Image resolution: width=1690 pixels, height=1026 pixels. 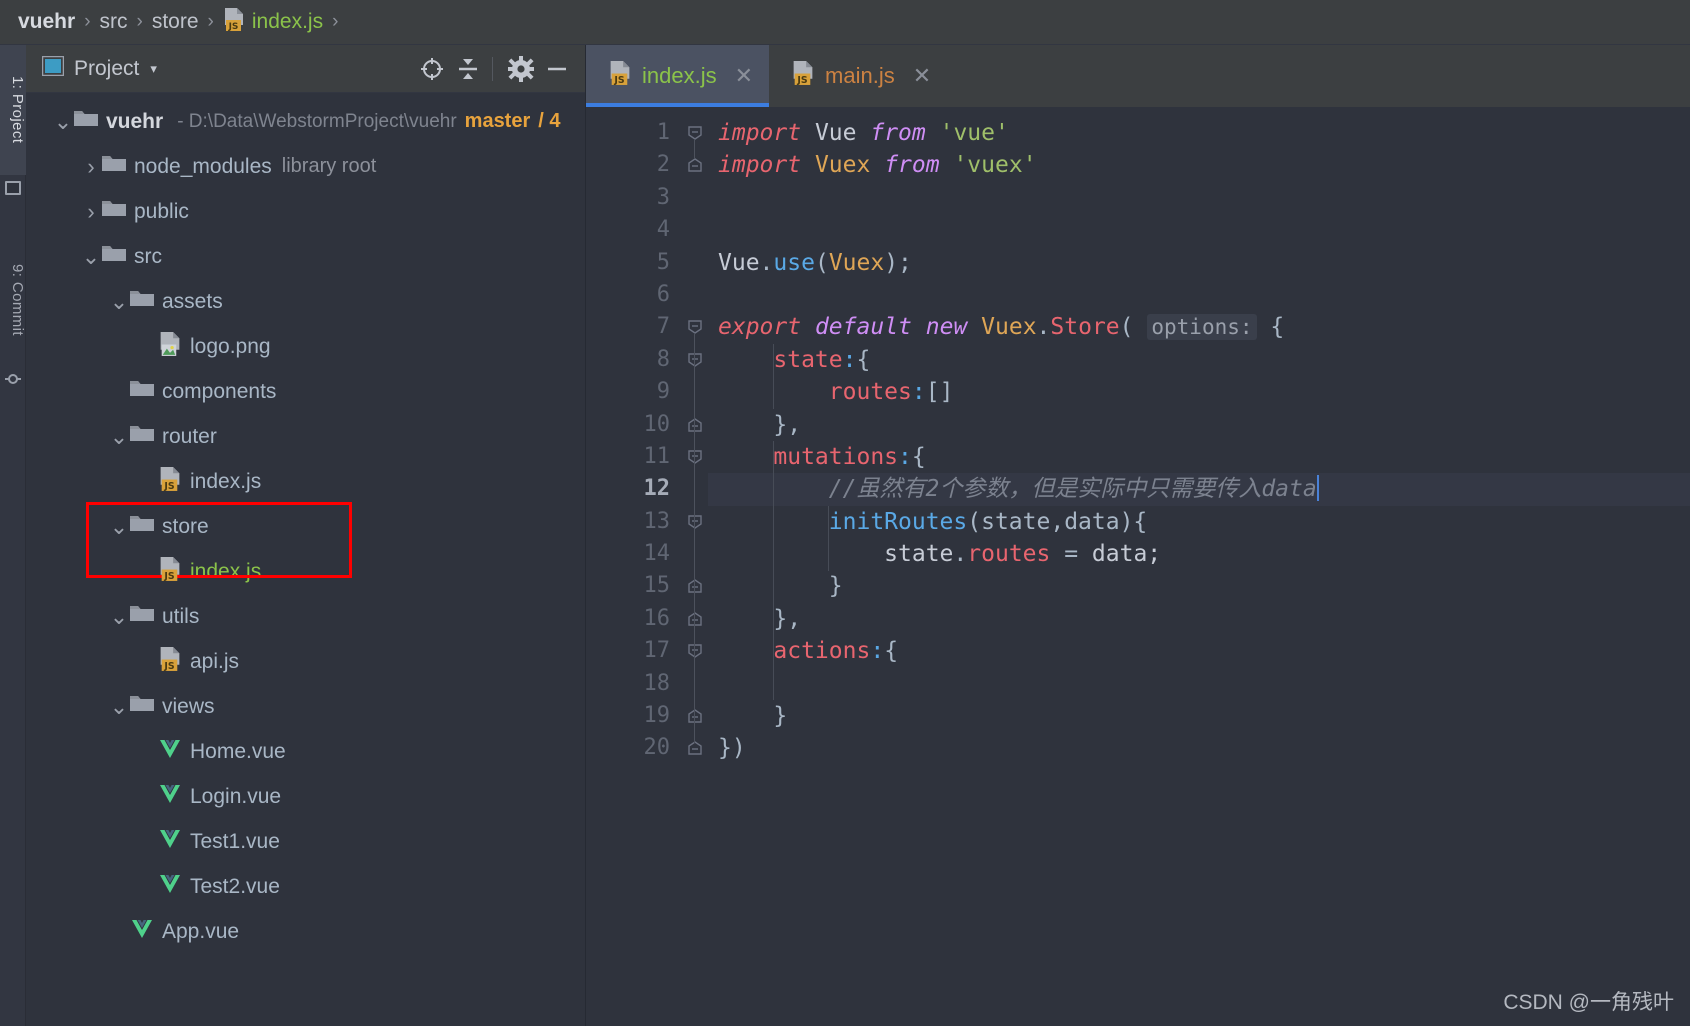 I want to click on tree-row: logo.png, so click(x=305, y=346).